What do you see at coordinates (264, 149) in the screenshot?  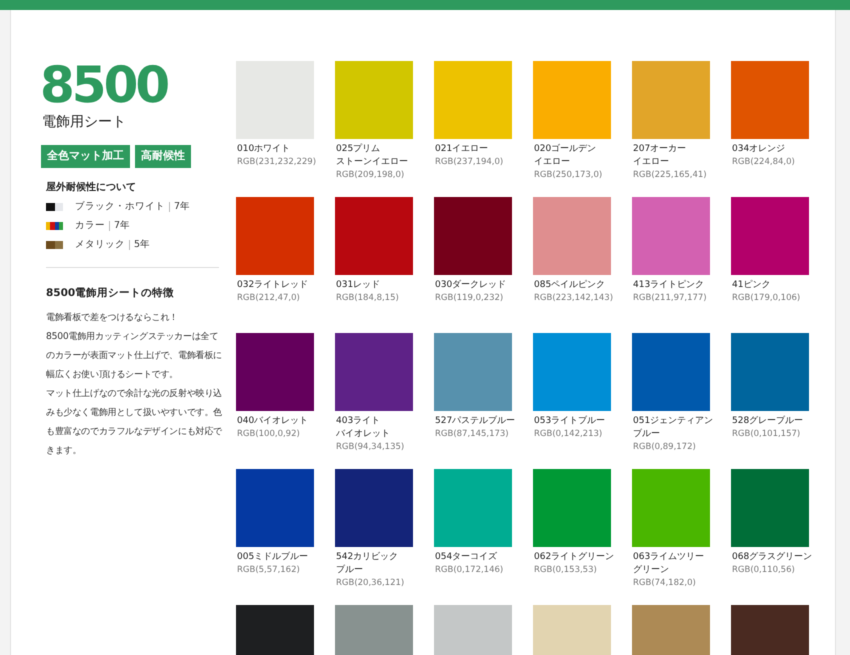 I see `color-name: 010ホワイト` at bounding box center [264, 149].